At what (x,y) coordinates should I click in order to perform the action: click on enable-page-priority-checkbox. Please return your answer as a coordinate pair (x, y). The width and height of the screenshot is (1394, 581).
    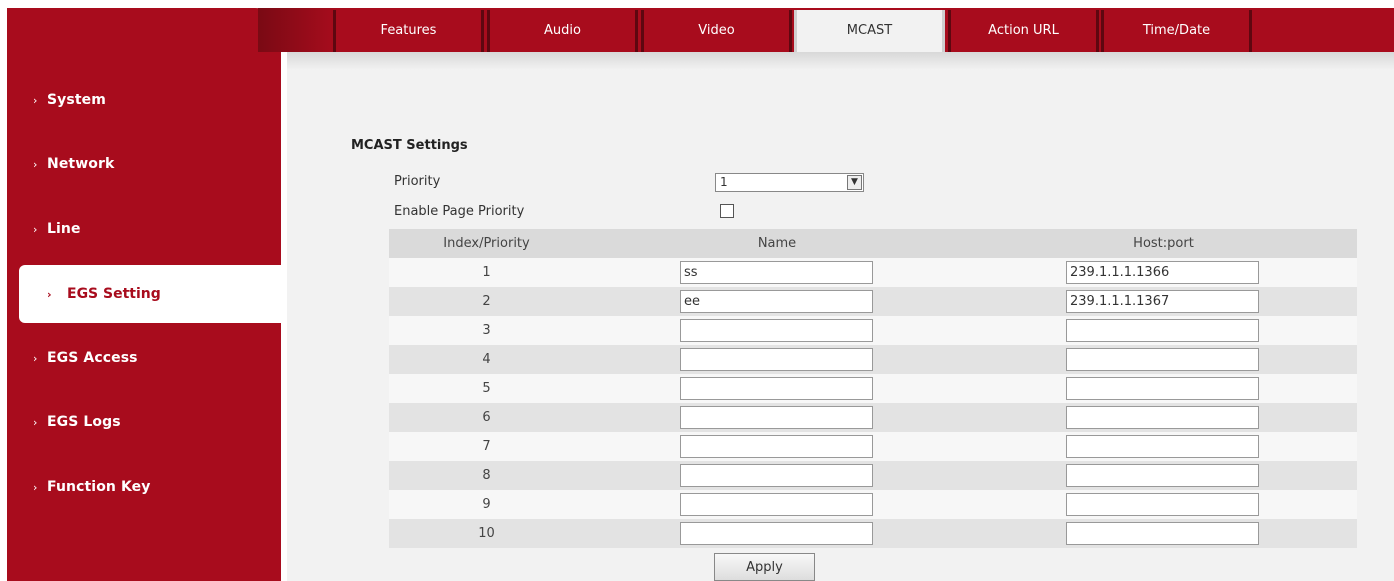
    Looking at the image, I should click on (727, 211).